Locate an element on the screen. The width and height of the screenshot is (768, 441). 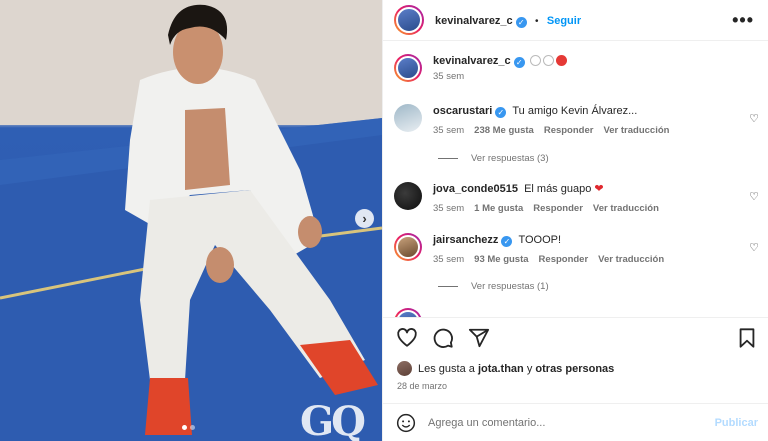
caption-time: 35 sem is located at coordinates (449, 76).